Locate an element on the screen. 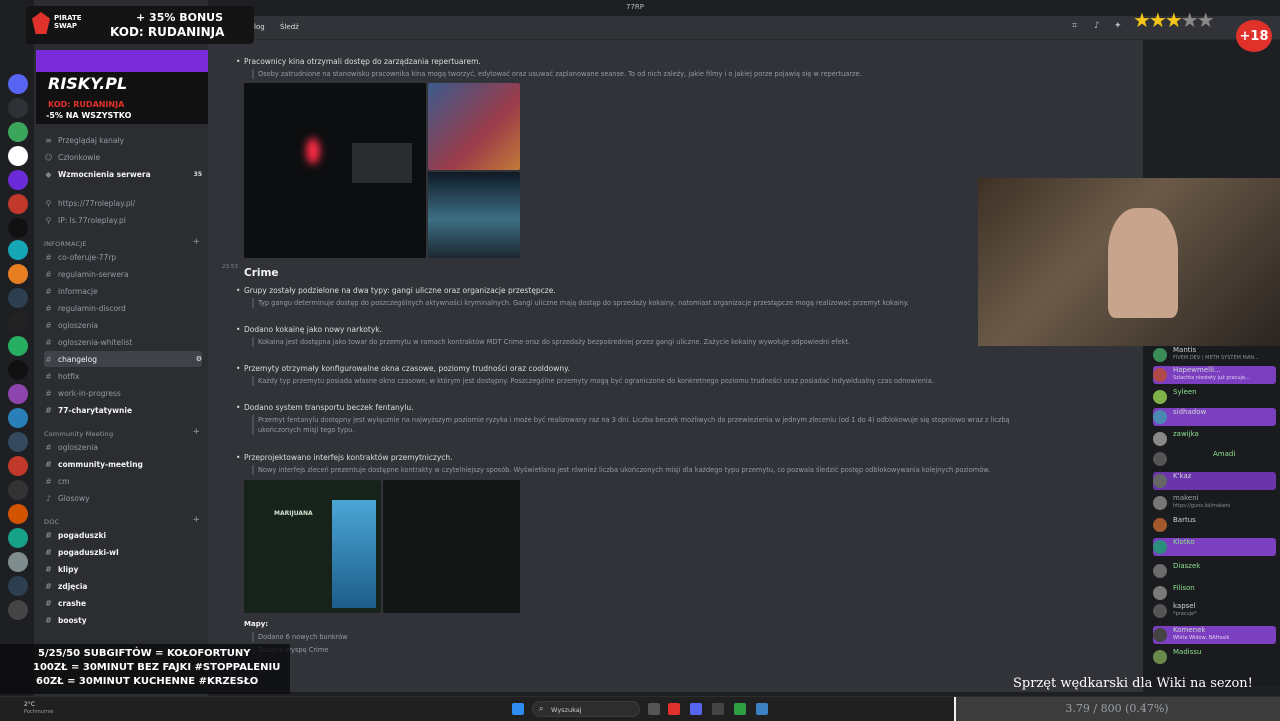  contract-ui-screenshot is located at coordinates (451, 546).